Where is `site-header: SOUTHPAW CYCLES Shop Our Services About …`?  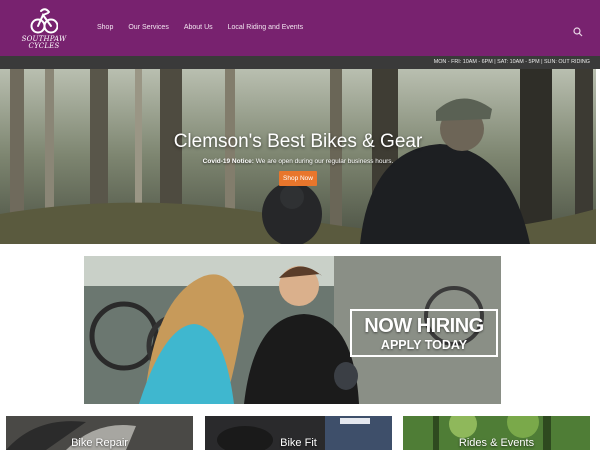 site-header: SOUTHPAW CYCLES Shop Our Services About … is located at coordinates (300, 28).